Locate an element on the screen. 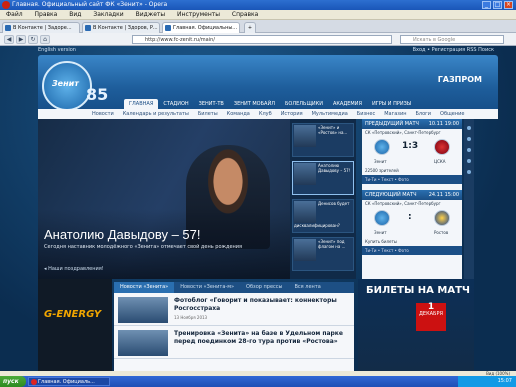 This screenshot has width=516, height=387. taskbar: пуск Главная. Официаль... 15:07 is located at coordinates (258, 381).